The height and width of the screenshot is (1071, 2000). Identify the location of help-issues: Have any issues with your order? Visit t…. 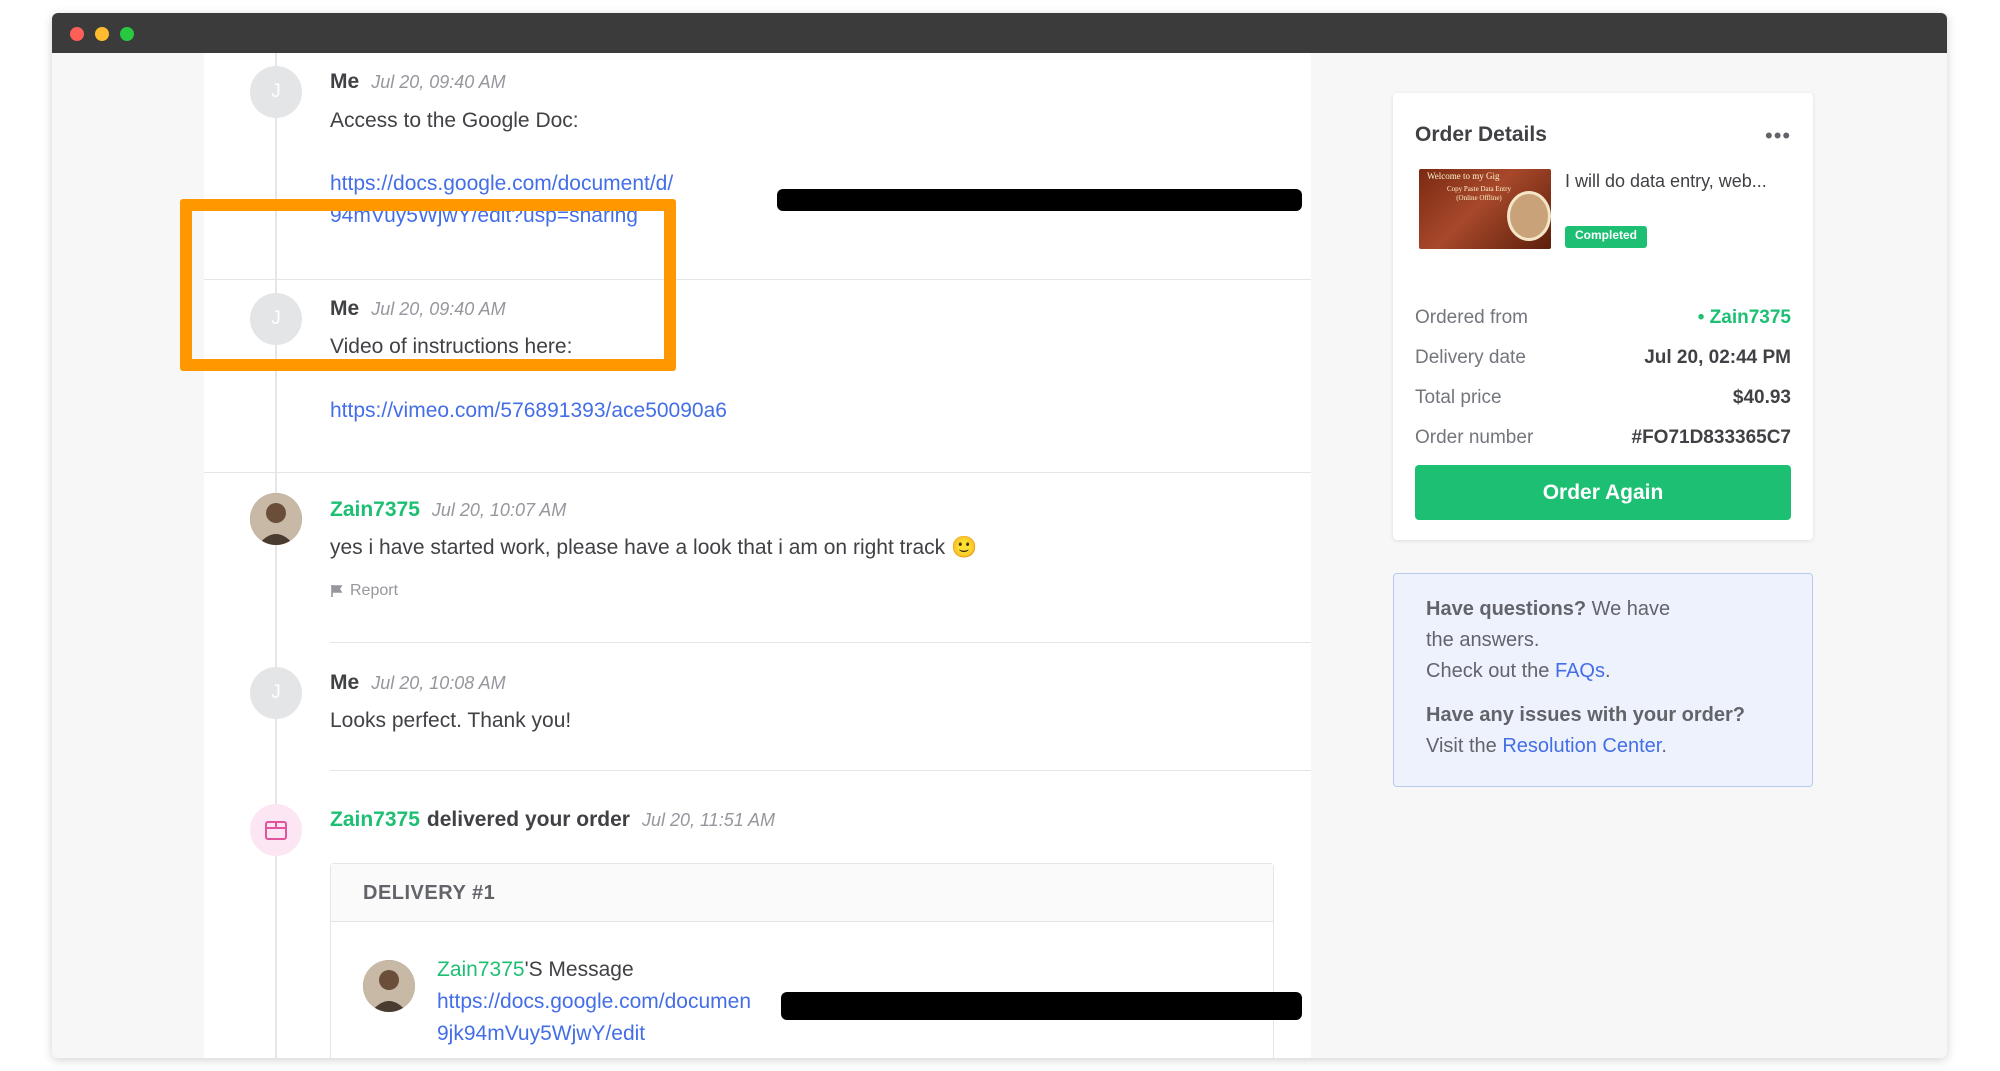
(1585, 731).